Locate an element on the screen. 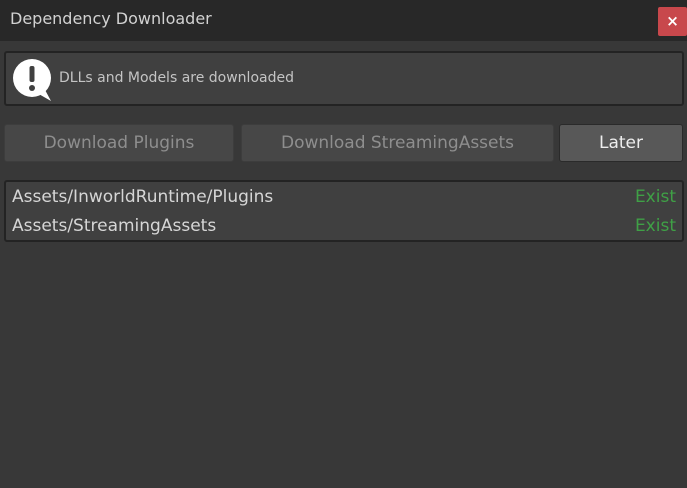 This screenshot has width=687, height=488. path-row-streaming-assets: Assets/StreamingAssets Exist is located at coordinates (344, 226).